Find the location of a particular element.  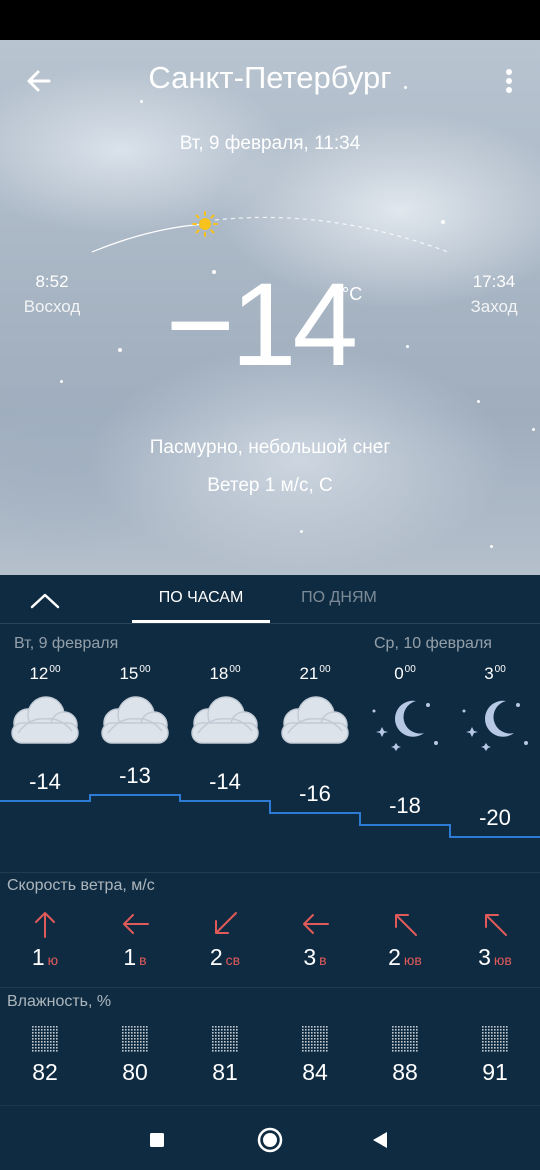

collapse-button is located at coordinates (45, 601).